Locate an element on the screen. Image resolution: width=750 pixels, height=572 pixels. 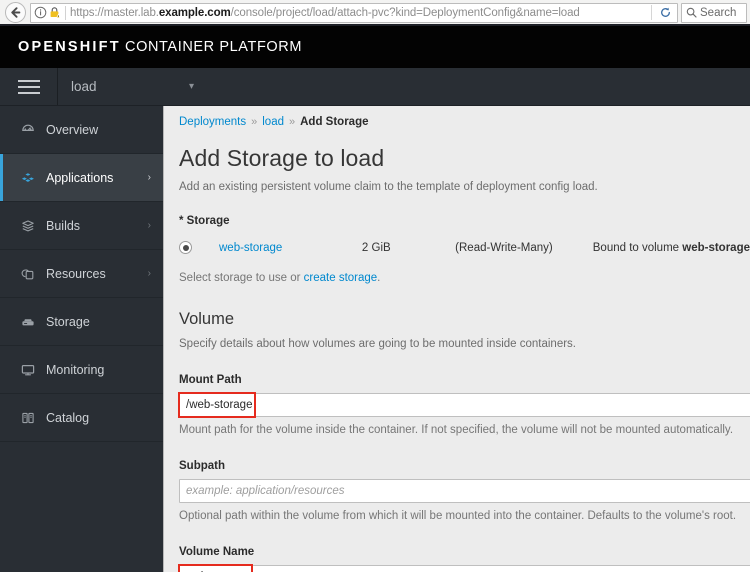
brand-logo: OPENSHIFT CONTAINER PLATFORM is located at coordinates (160, 47).